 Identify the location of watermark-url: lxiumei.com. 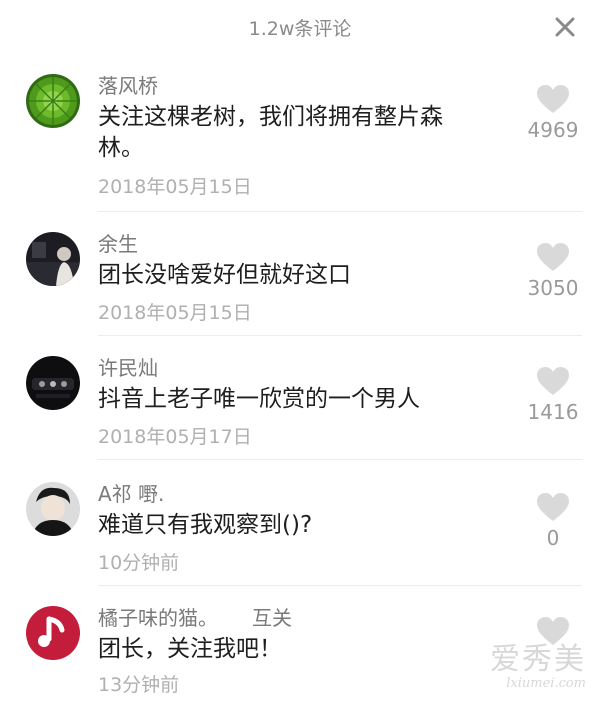
(546, 683).